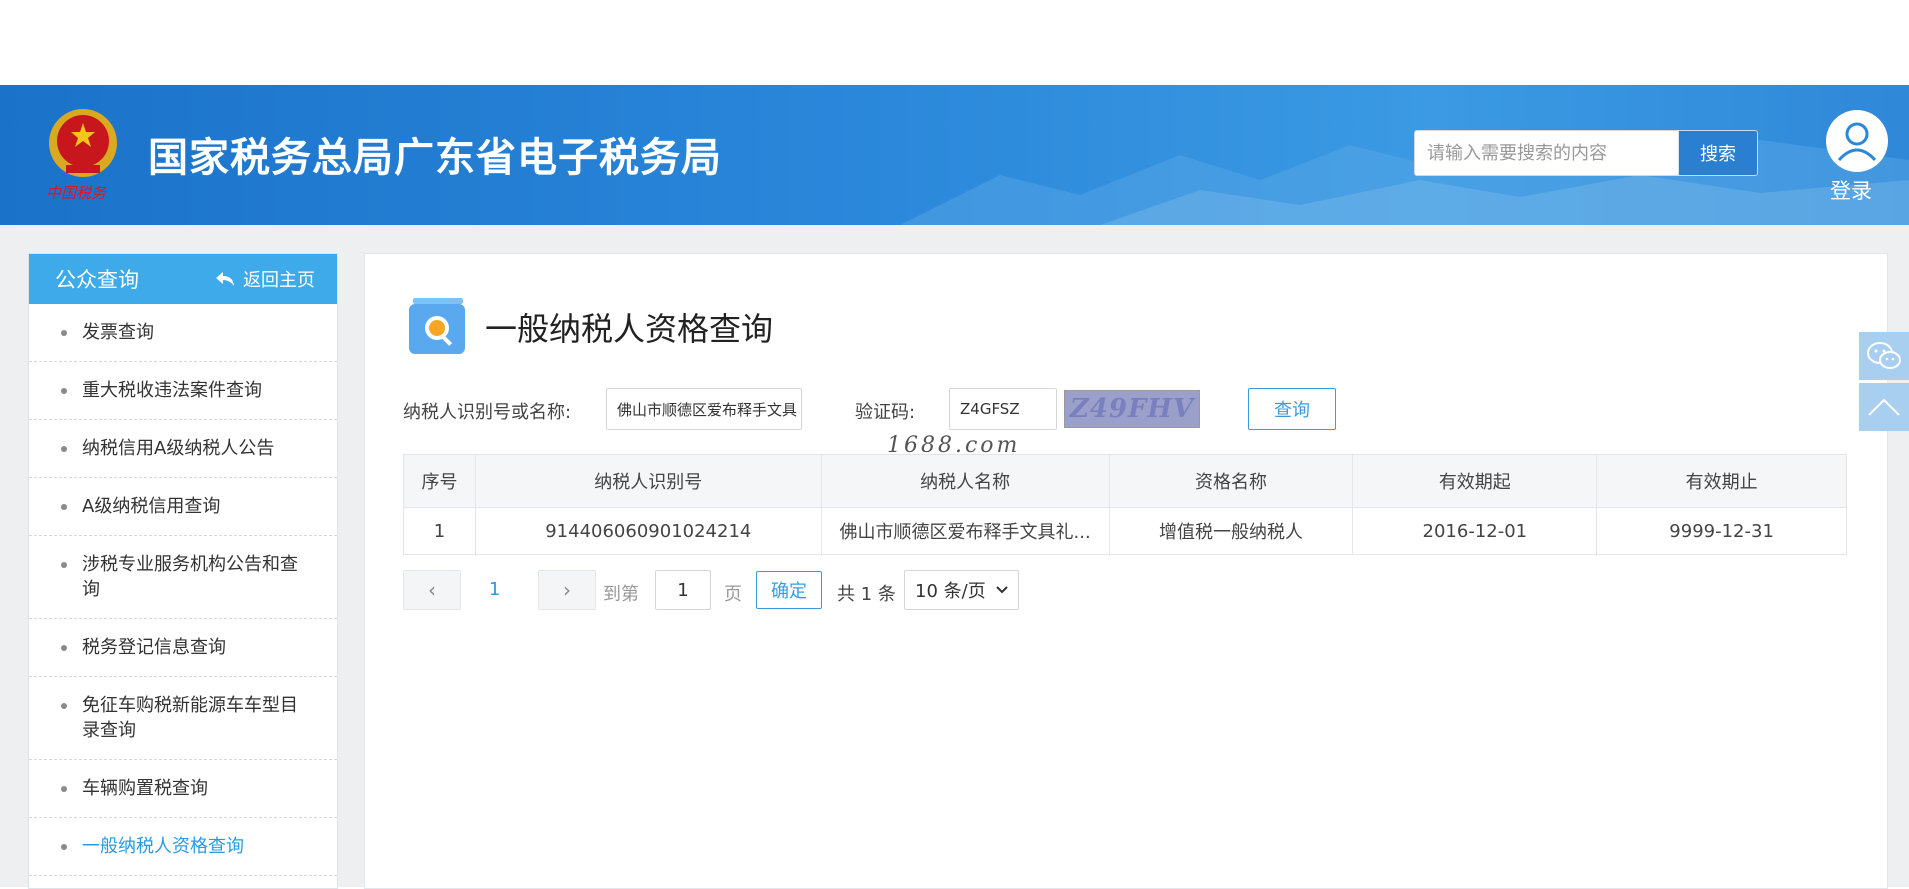 This screenshot has width=1909, height=889. I want to click on chevron-left-icon: ‹, so click(432, 590).